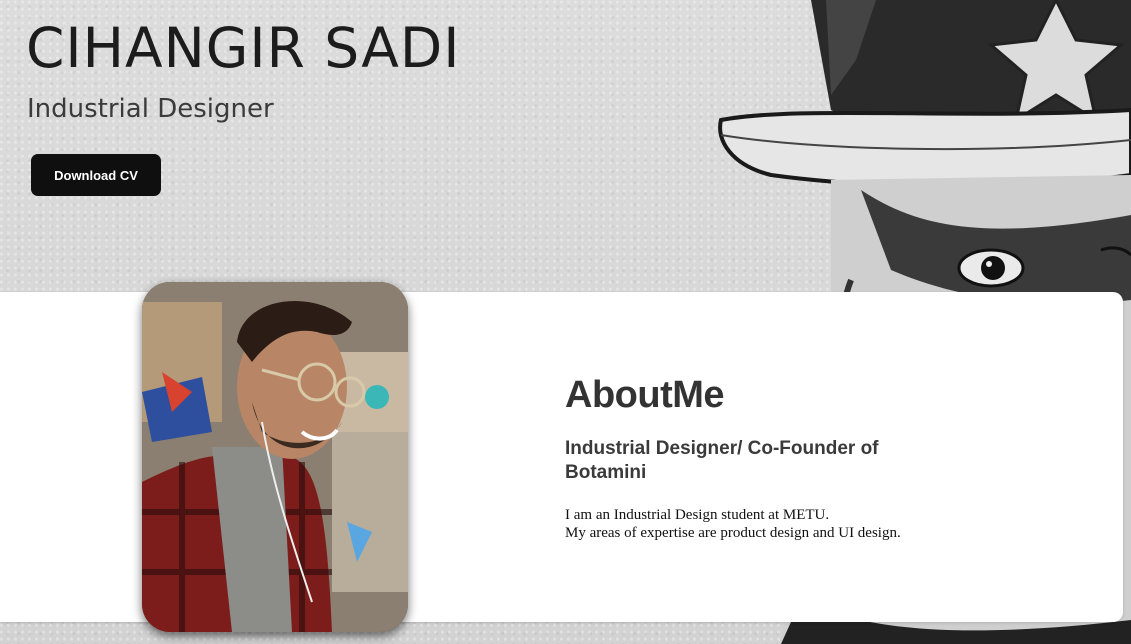 The width and height of the screenshot is (1131, 644). I want to click on profile-photo, so click(275, 457).